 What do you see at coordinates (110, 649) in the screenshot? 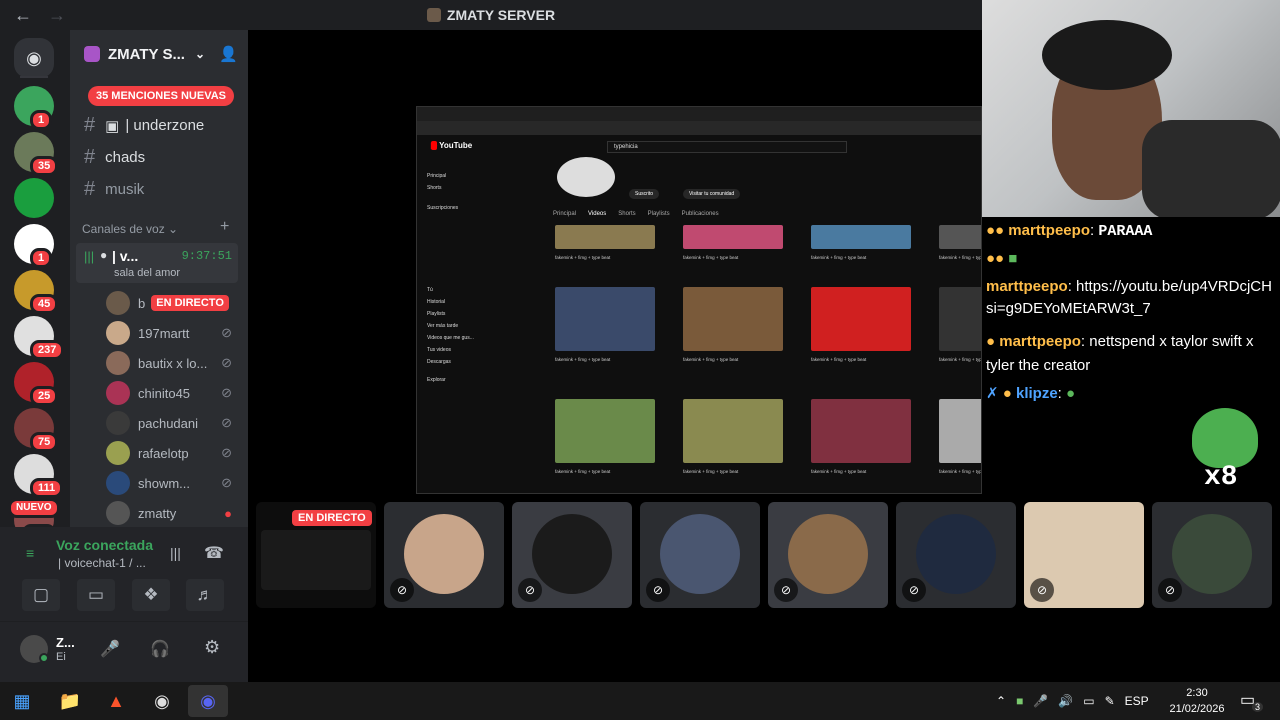
I see `mic-muted-icon: 🎤` at bounding box center [110, 649].